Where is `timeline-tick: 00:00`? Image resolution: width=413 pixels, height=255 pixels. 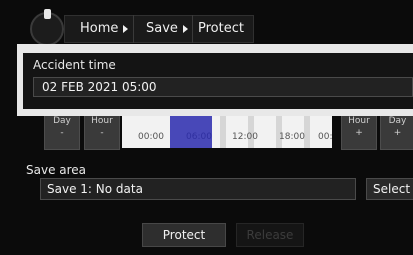
timeline-tick: 00:00 is located at coordinates (151, 137).